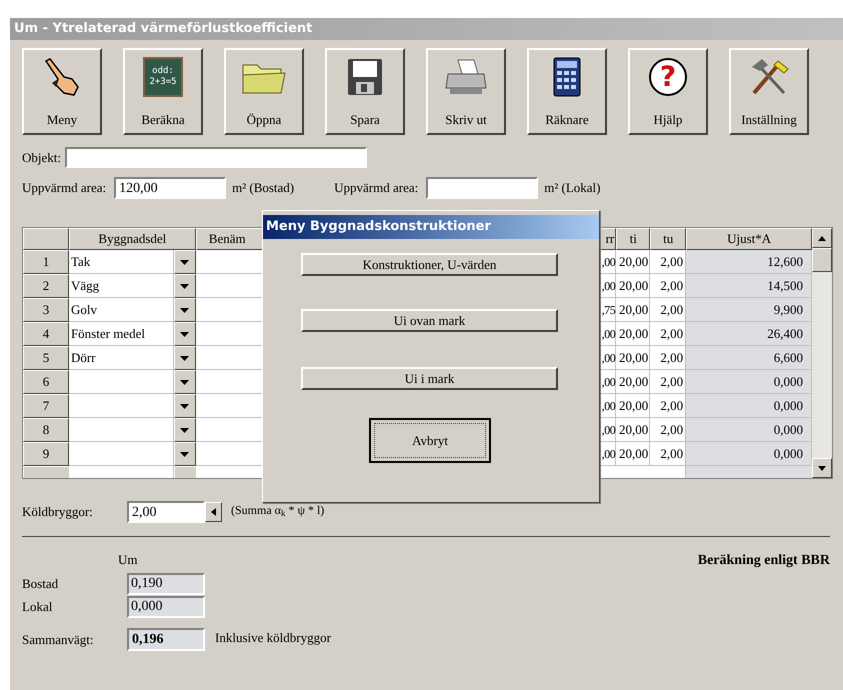 This screenshot has height=690, width=843. I want to click on formula-text: (Summa α$_{k}$ * ψ * l), so click(277, 510).